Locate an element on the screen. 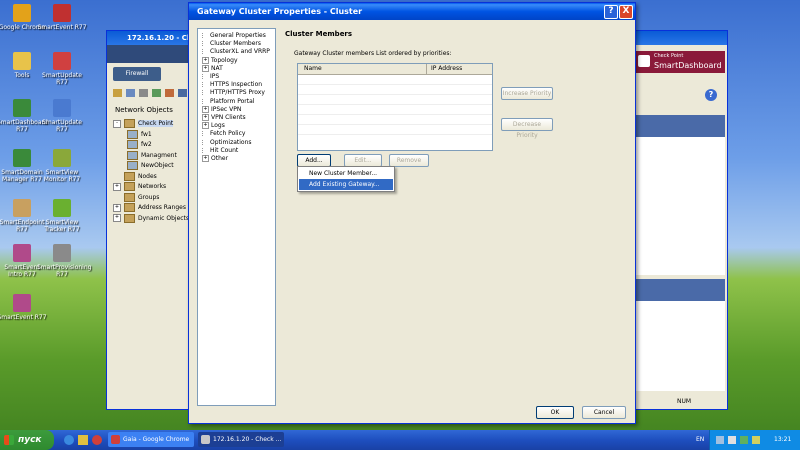  tree-item: Groups is located at coordinates (136, 197).